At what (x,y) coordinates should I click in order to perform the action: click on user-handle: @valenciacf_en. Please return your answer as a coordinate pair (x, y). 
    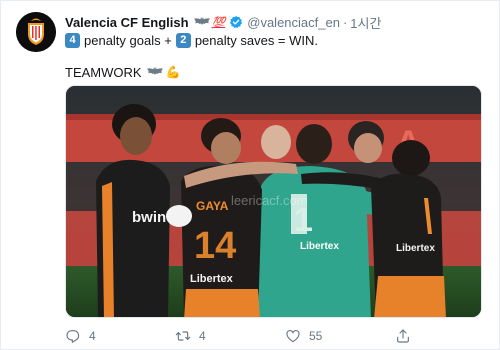
    Looking at the image, I should click on (293, 22).